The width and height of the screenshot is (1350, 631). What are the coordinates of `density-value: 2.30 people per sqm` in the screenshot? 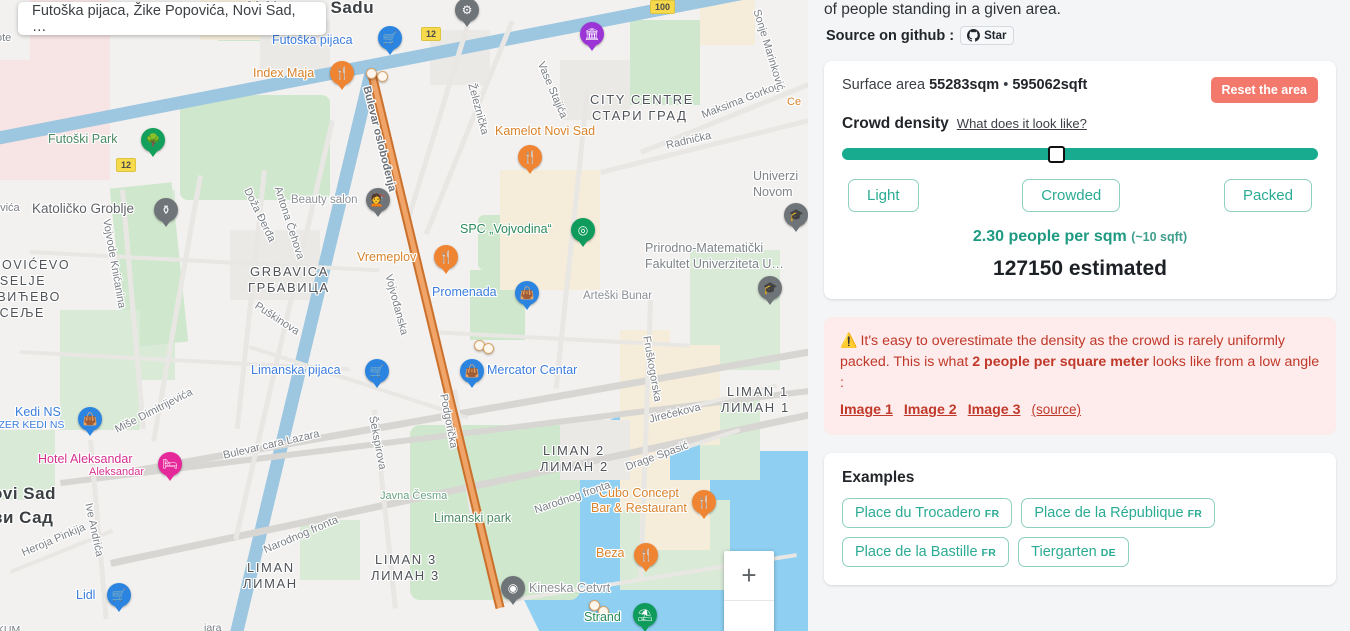 It's located at (1049, 236).